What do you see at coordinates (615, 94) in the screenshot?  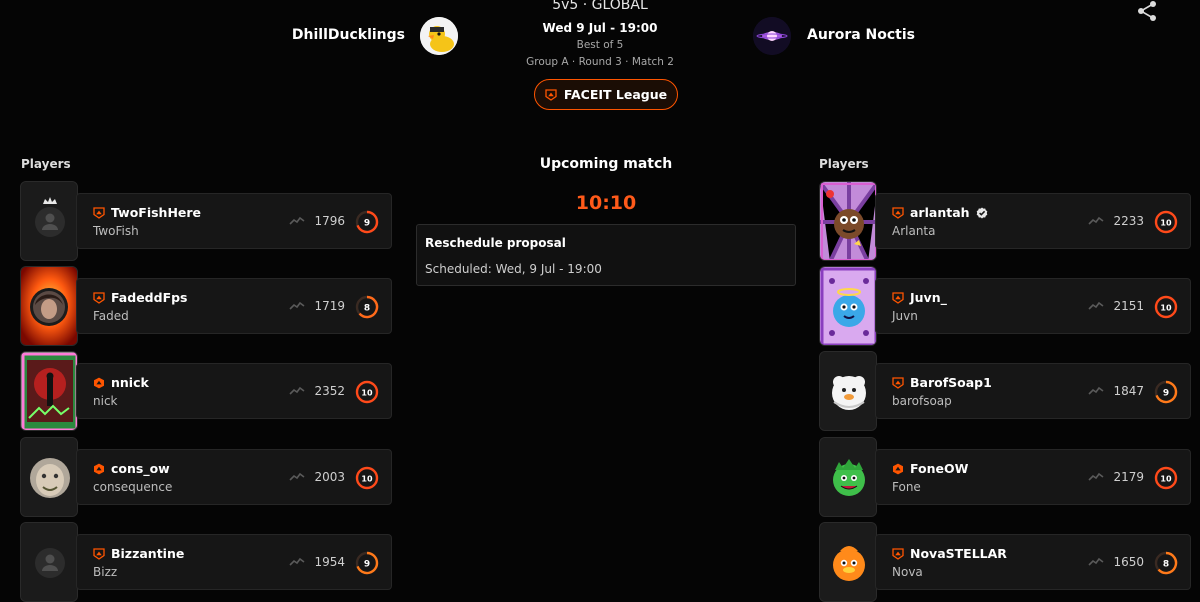 I see `league-label: FACEIT League` at bounding box center [615, 94].